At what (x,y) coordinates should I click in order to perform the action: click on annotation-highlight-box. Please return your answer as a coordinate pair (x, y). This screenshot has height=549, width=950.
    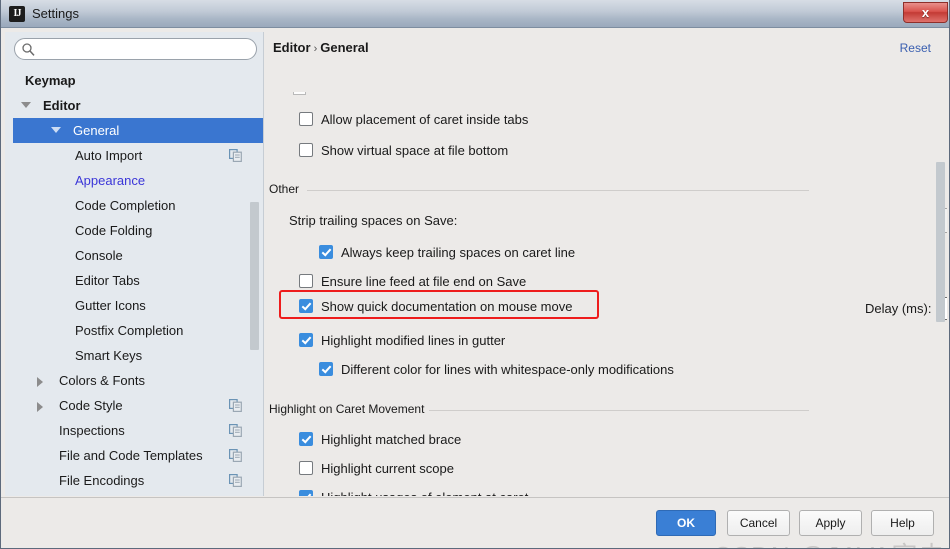
    Looking at the image, I should click on (439, 304).